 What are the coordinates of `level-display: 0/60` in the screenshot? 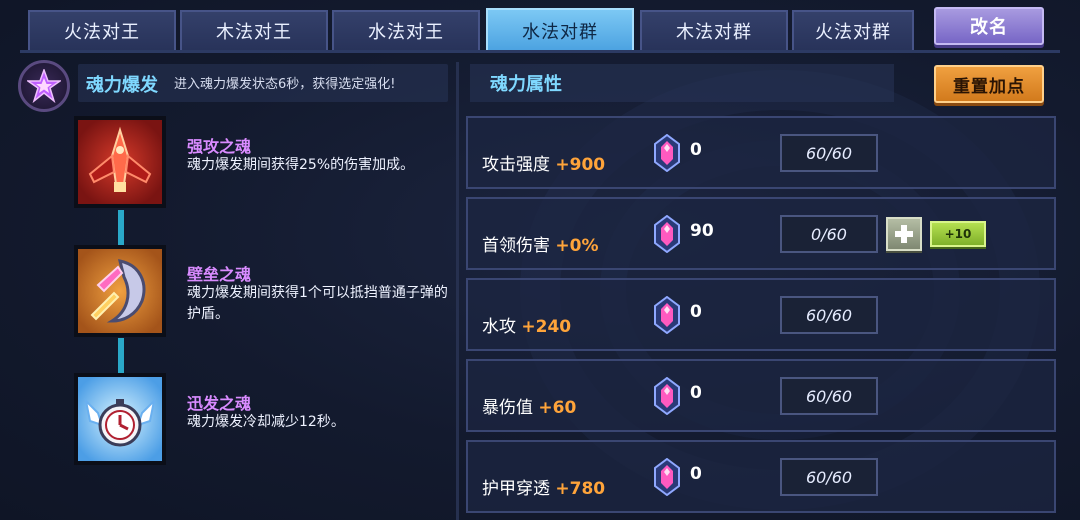 It's located at (829, 234).